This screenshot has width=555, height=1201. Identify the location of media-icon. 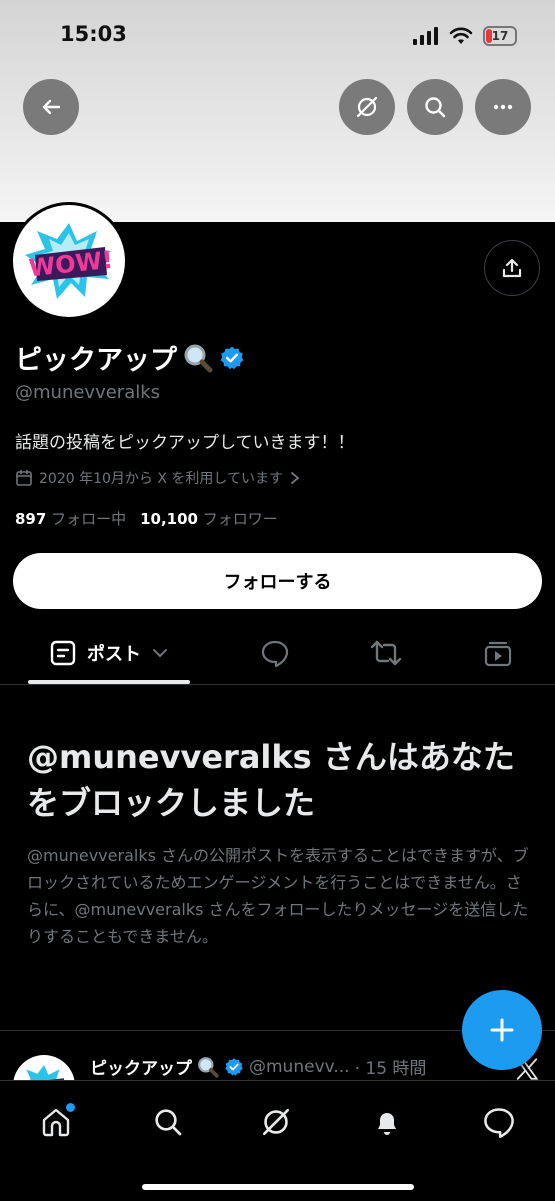
(498, 654).